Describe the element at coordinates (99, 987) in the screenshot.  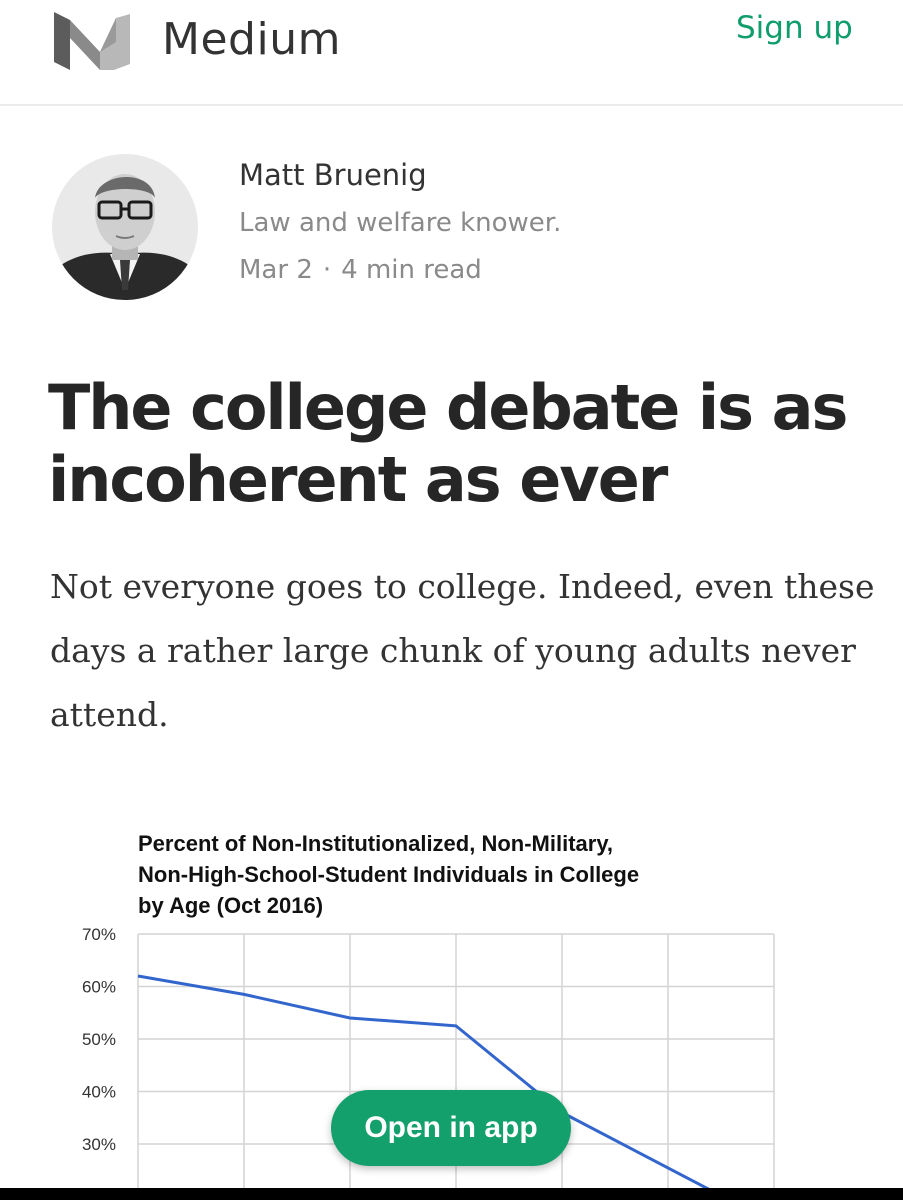
I see `y-tick-label: 60%` at that location.